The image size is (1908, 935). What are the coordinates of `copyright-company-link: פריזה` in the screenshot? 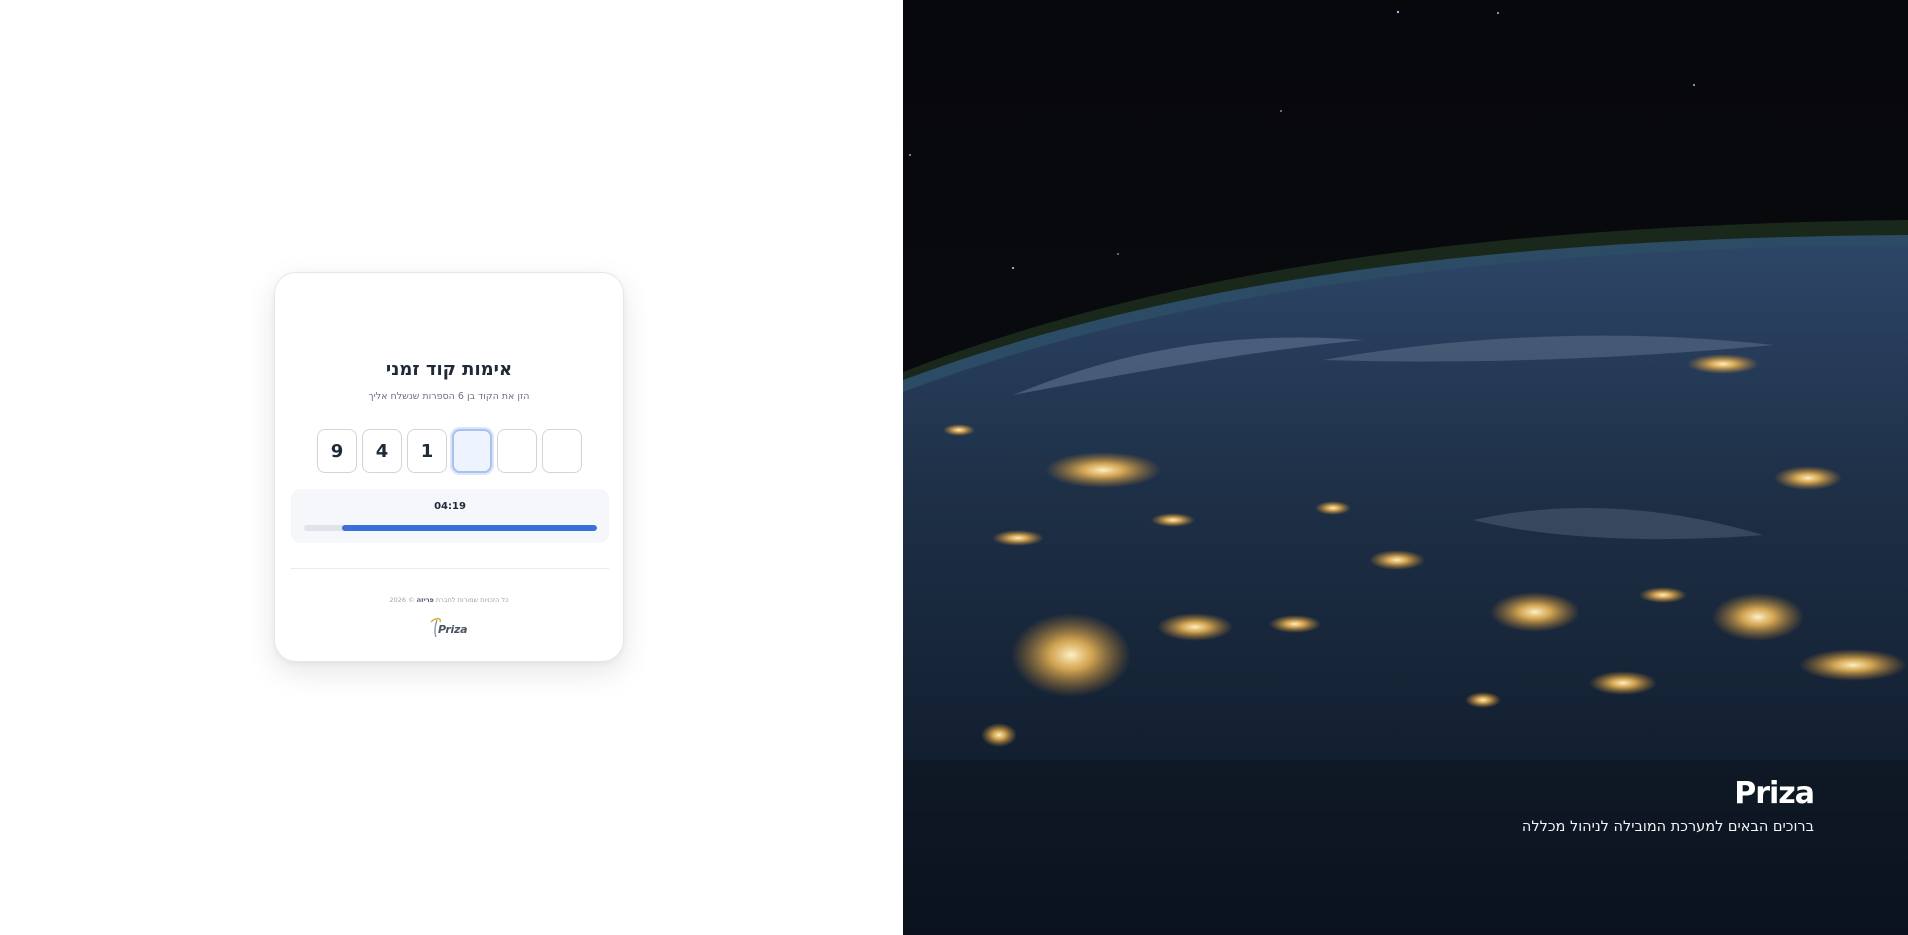 It's located at (425, 600).